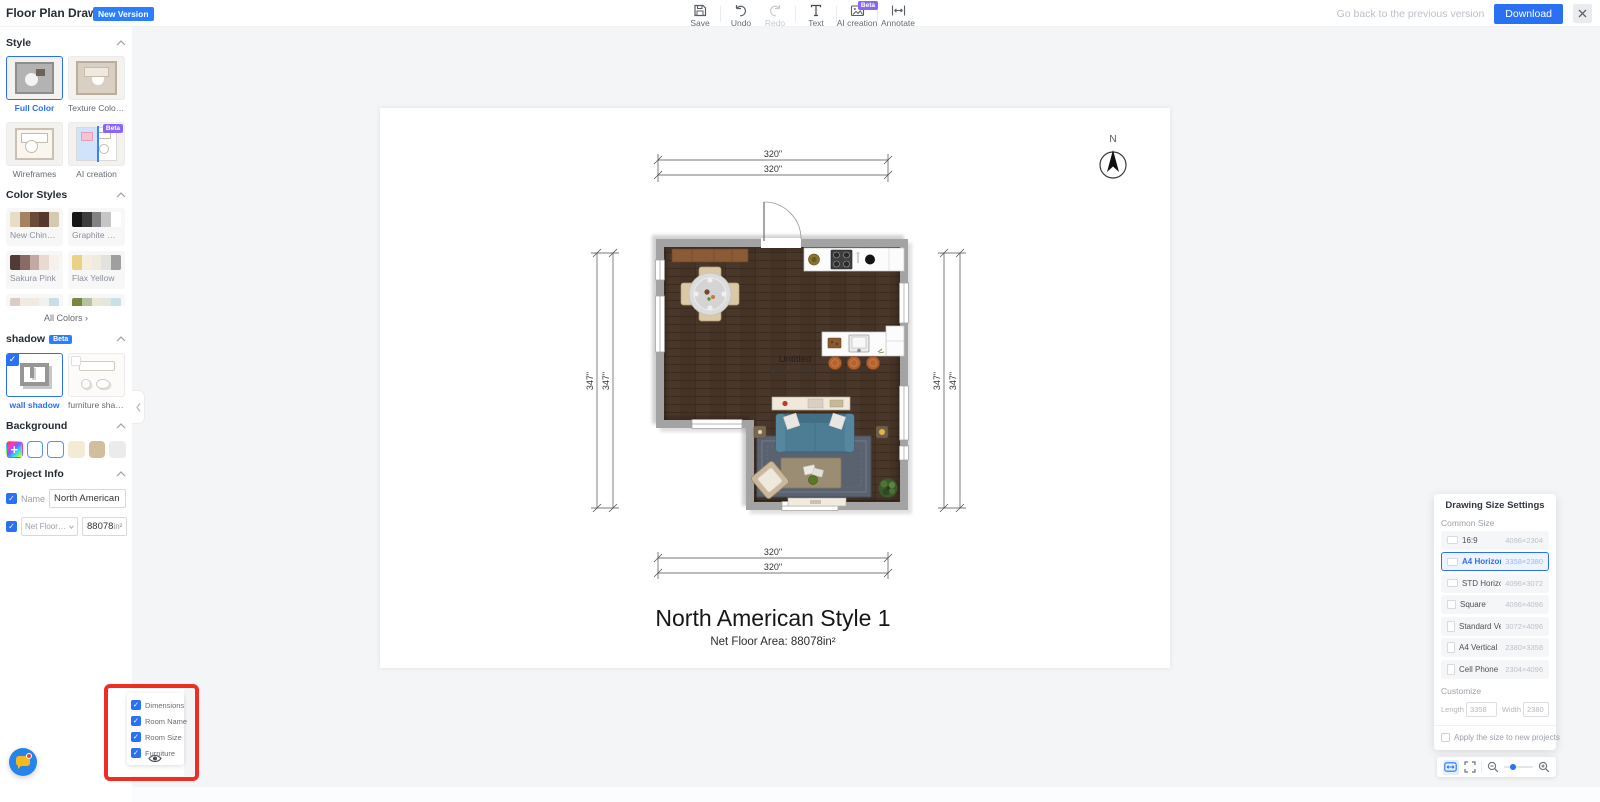  Describe the element at coordinates (96, 235) in the screenshot. I see `palette-name: Graphite Grey` at that location.